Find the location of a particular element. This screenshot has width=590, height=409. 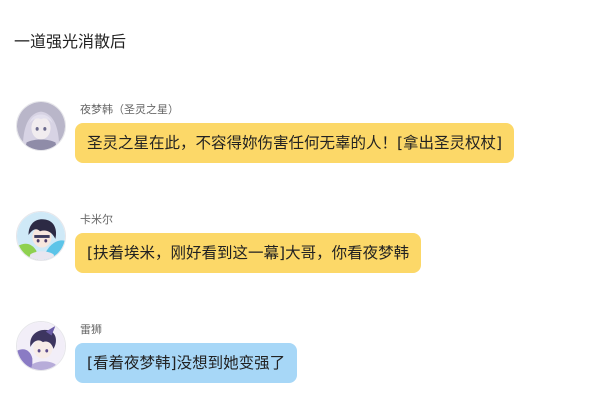

speaker-name: 雷狮 is located at coordinates (91, 329).